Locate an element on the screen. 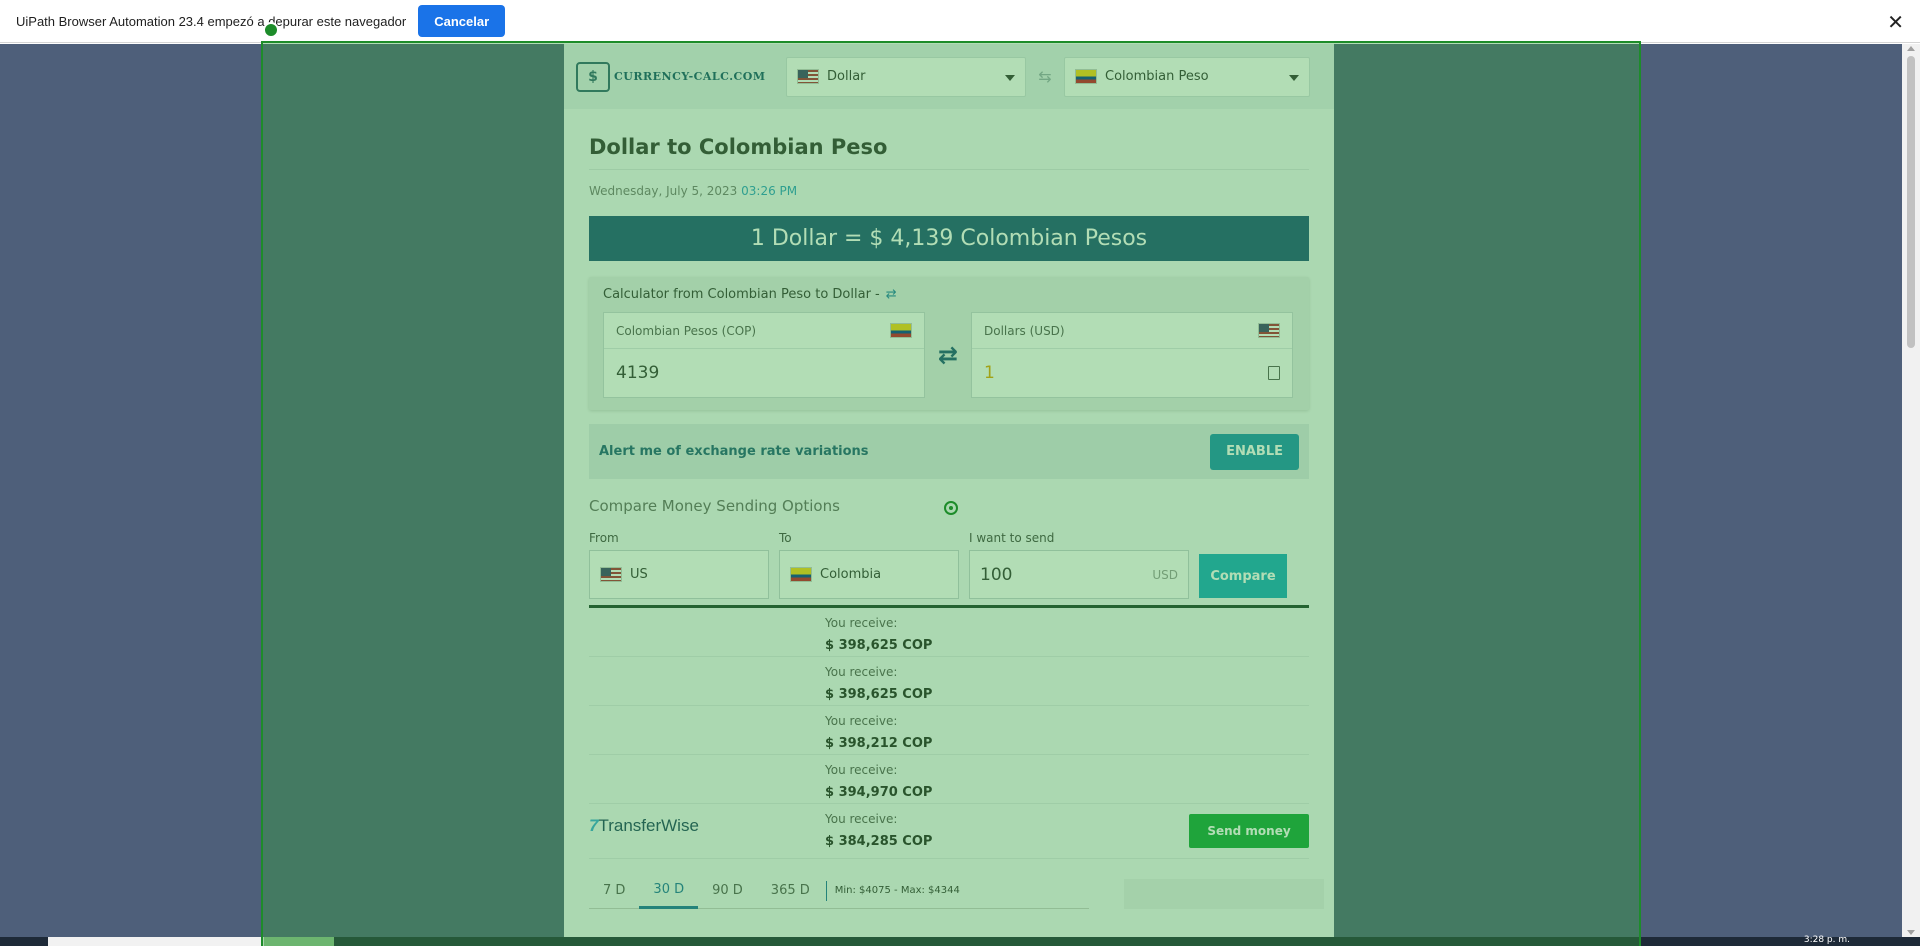 Image resolution: width=1920 pixels, height=946 pixels. date-text: Wednesday, July 5, 2023 is located at coordinates (663, 191).